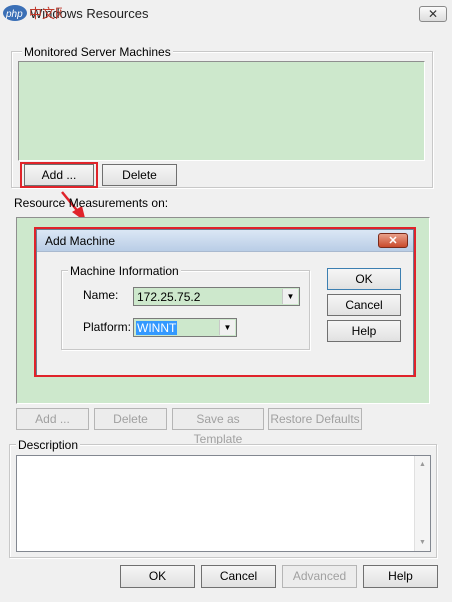  Describe the element at coordinates (91, 203) in the screenshot. I see `resource-measurements-label: Resource Measurements on:` at that location.